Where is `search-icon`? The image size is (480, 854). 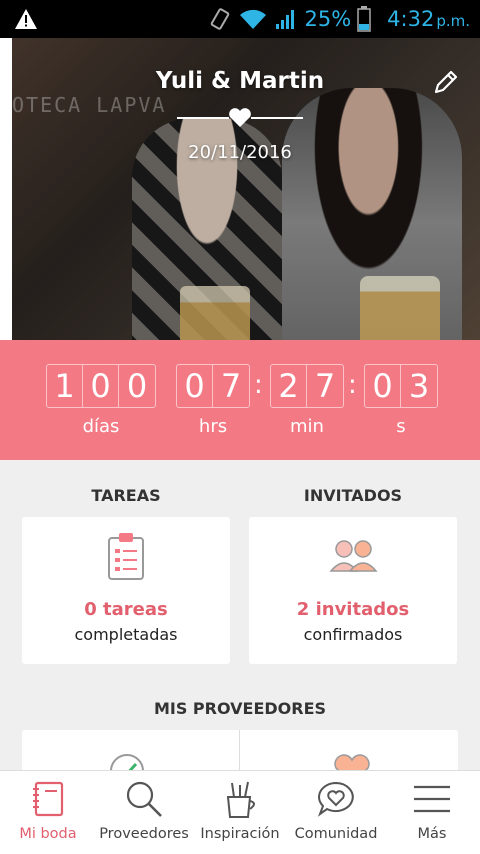 search-icon is located at coordinates (144, 799).